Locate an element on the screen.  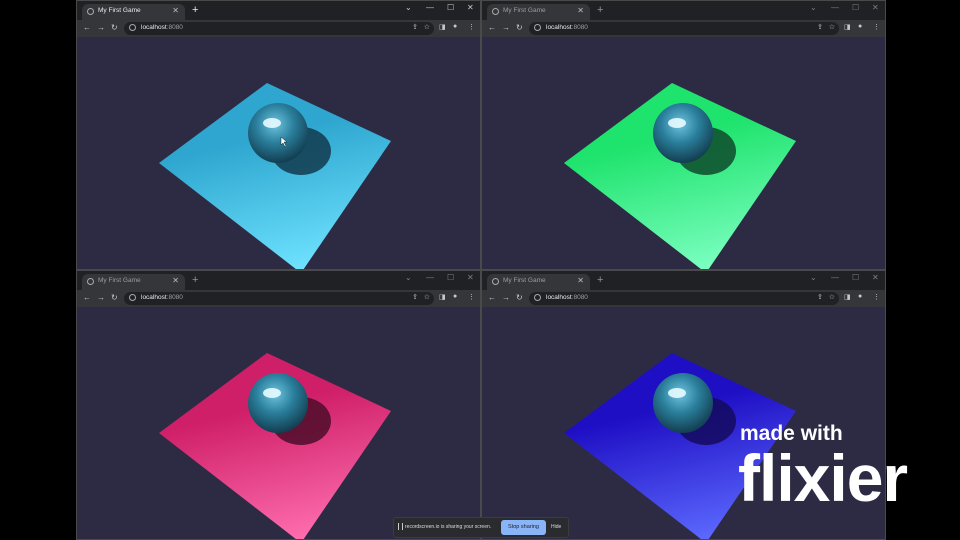
sharing-message: recordscreen.io is sharing your screen. is located at coordinates (448, 527).